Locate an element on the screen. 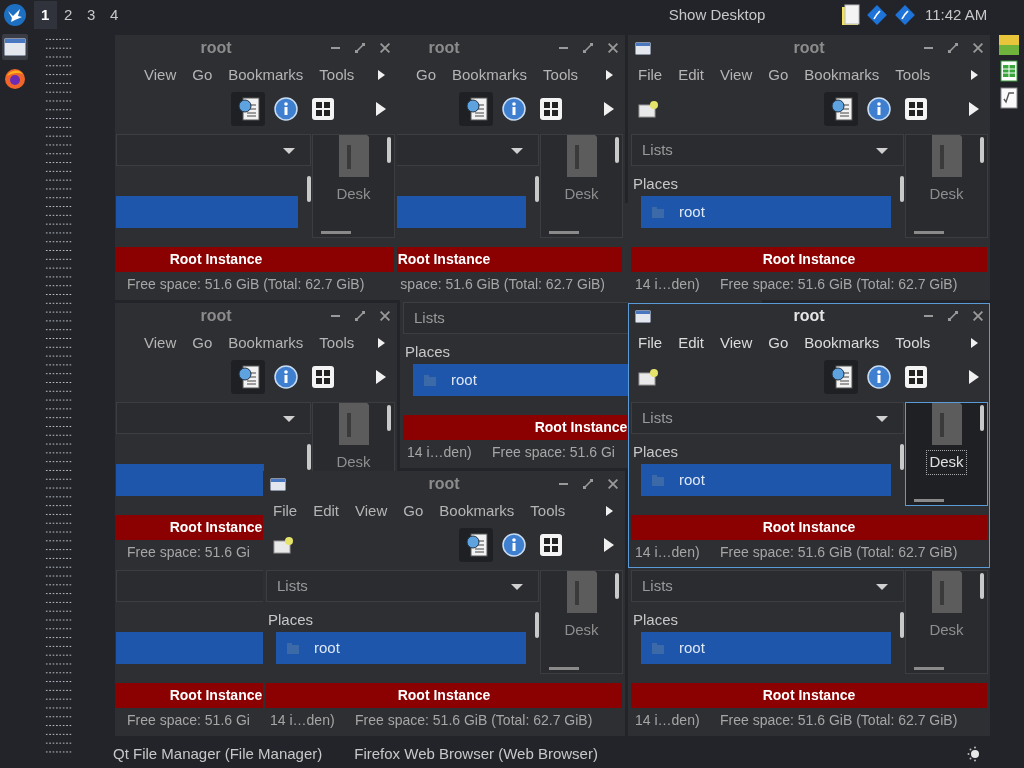 This screenshot has width=1024, height=768. show-desktop-button: Show Desktop is located at coordinates (717, 15).